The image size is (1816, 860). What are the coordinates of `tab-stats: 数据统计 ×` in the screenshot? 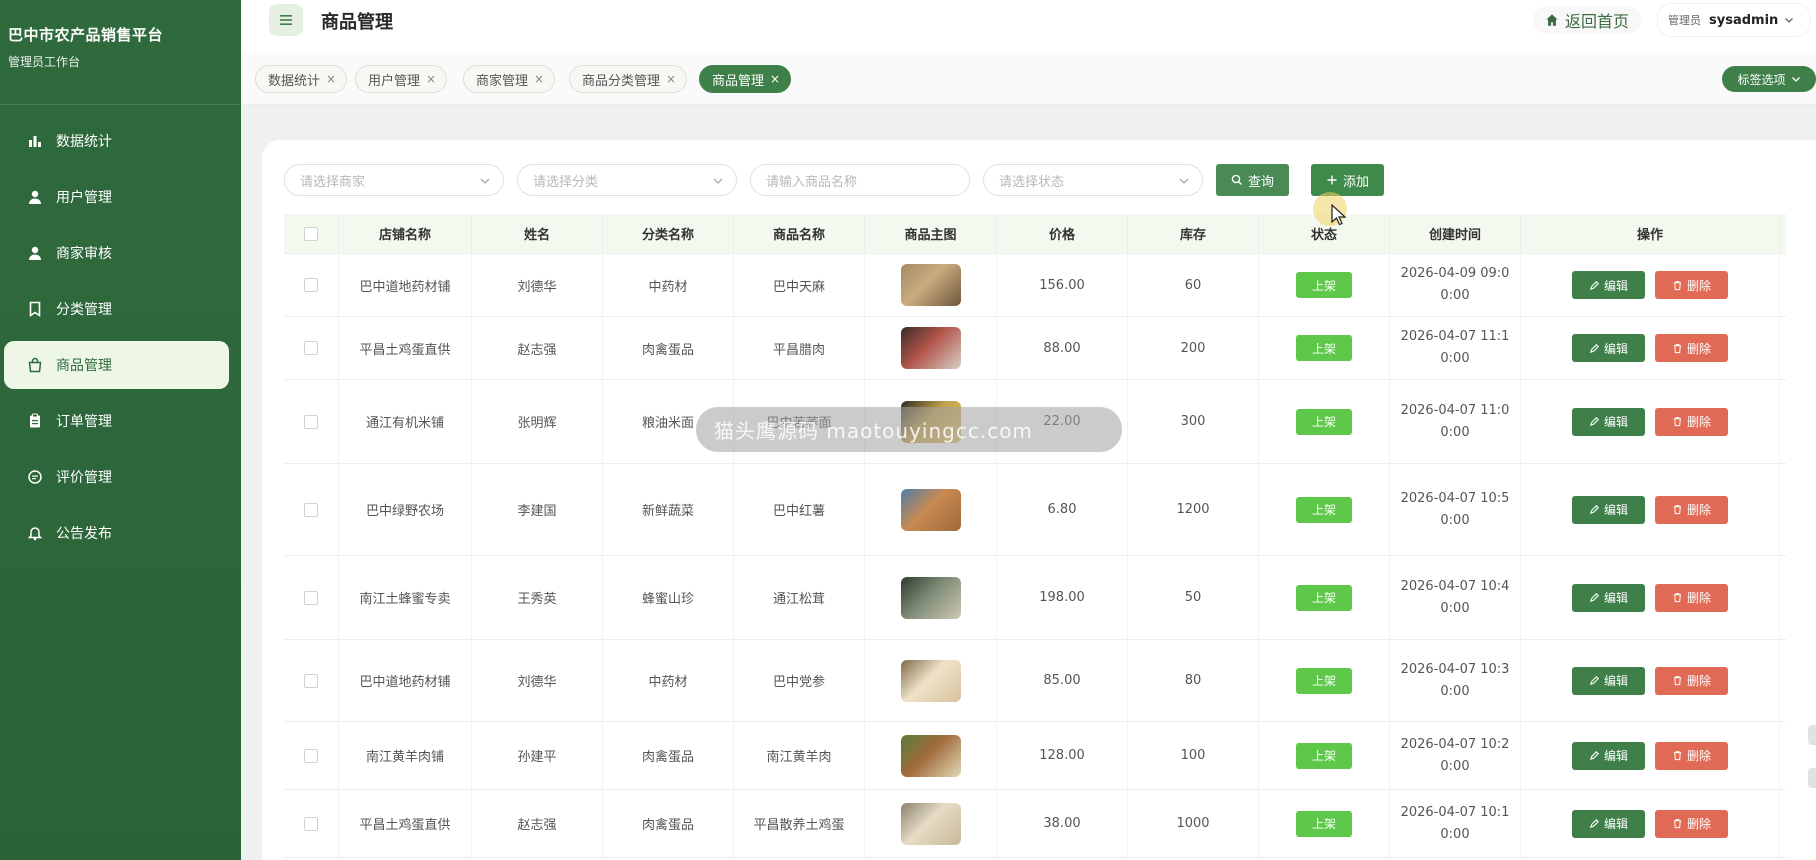 It's located at (301, 79).